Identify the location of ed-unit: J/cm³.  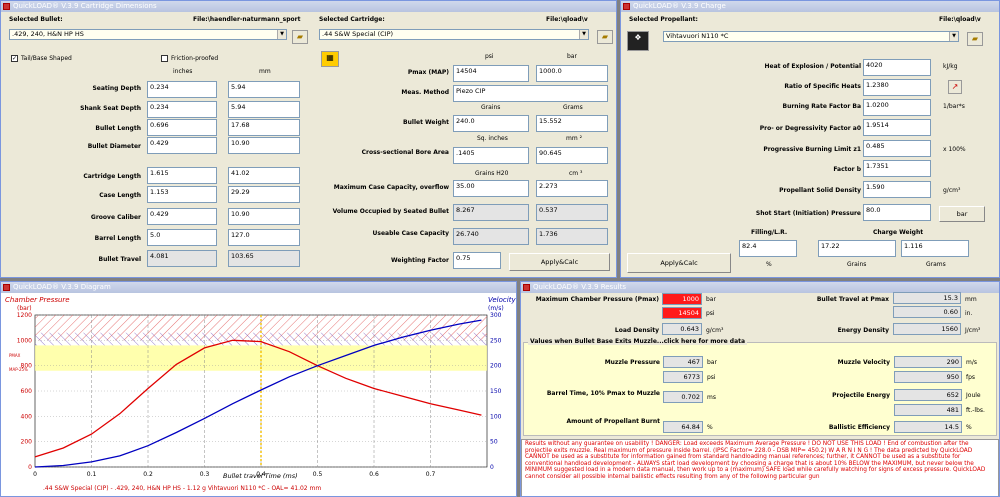
(973, 330).